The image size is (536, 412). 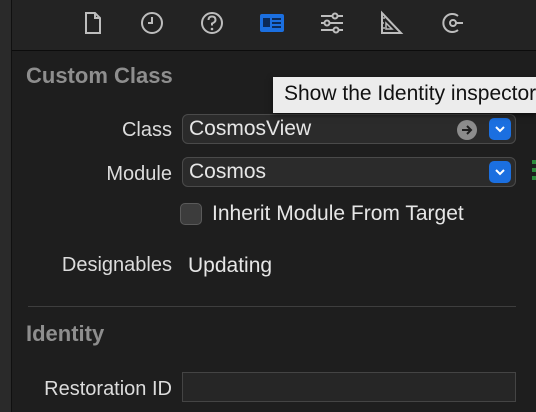 I want to click on module-value: Cosmos, so click(x=228, y=171).